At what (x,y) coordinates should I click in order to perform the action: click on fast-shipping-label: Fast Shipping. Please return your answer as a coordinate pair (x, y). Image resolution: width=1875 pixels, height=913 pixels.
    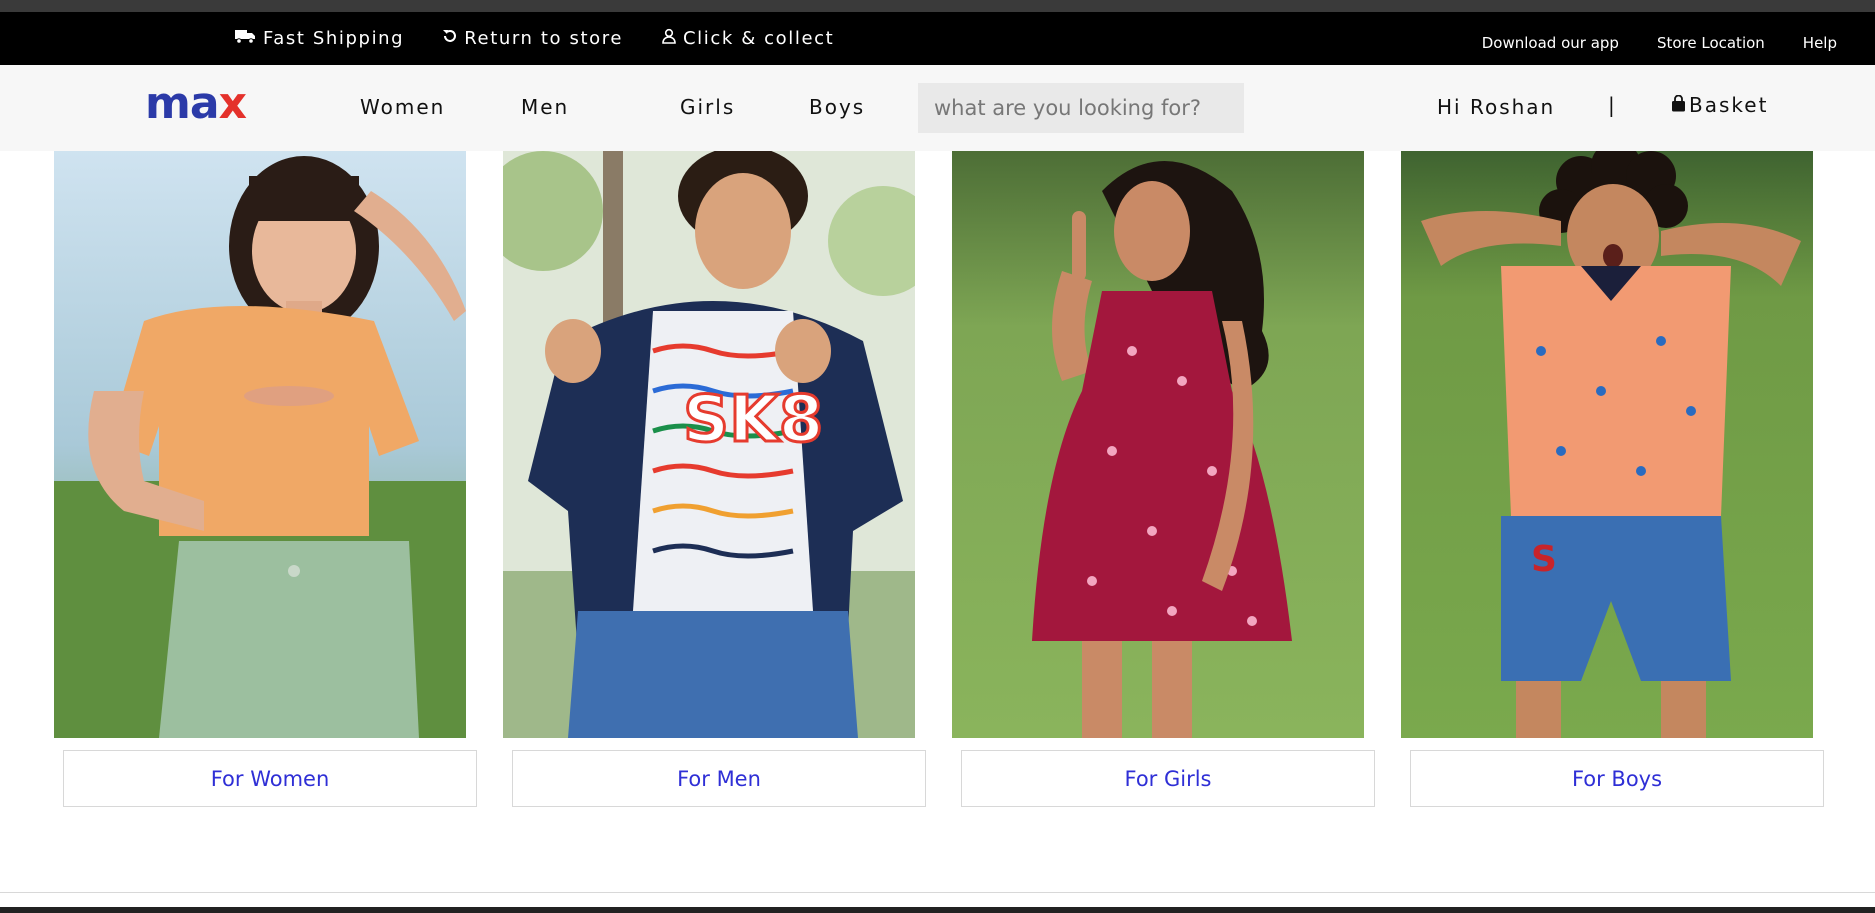
    Looking at the image, I should click on (334, 38).